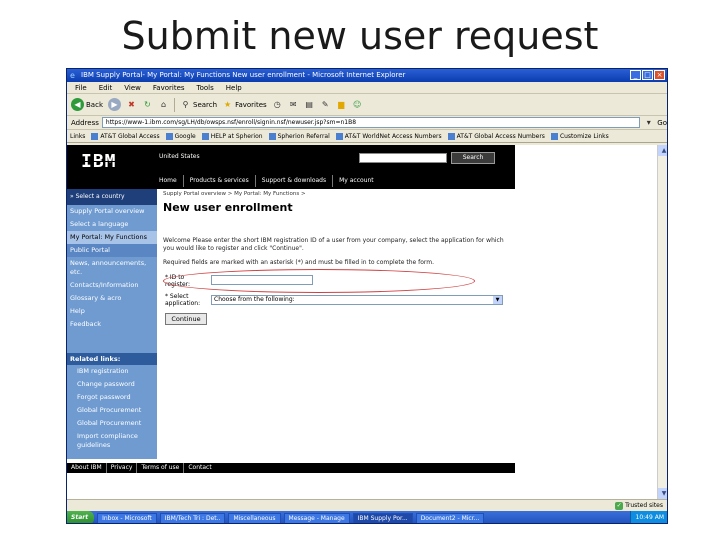 The height and width of the screenshot is (540, 720). What do you see at coordinates (251, 104) in the screenshot?
I see `favorites-label: Favorites` at bounding box center [251, 104].